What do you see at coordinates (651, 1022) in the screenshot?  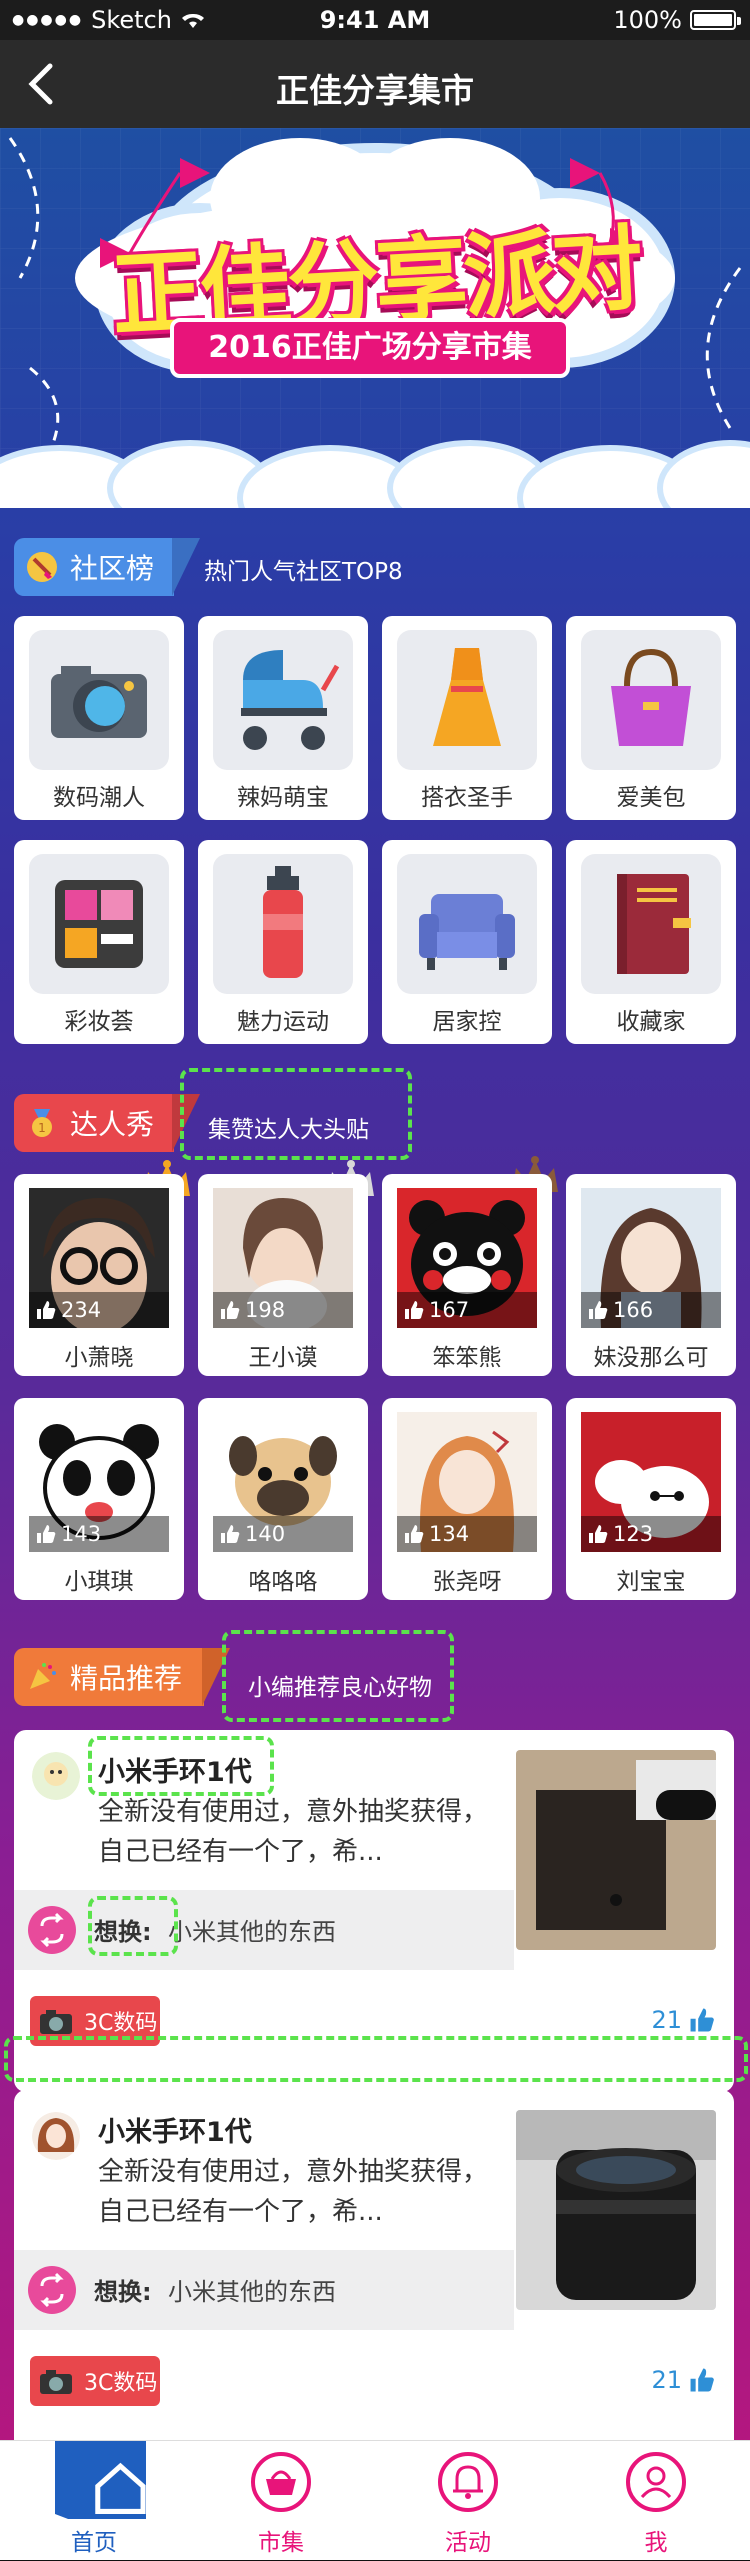 I see `category-label: 收藏家` at bounding box center [651, 1022].